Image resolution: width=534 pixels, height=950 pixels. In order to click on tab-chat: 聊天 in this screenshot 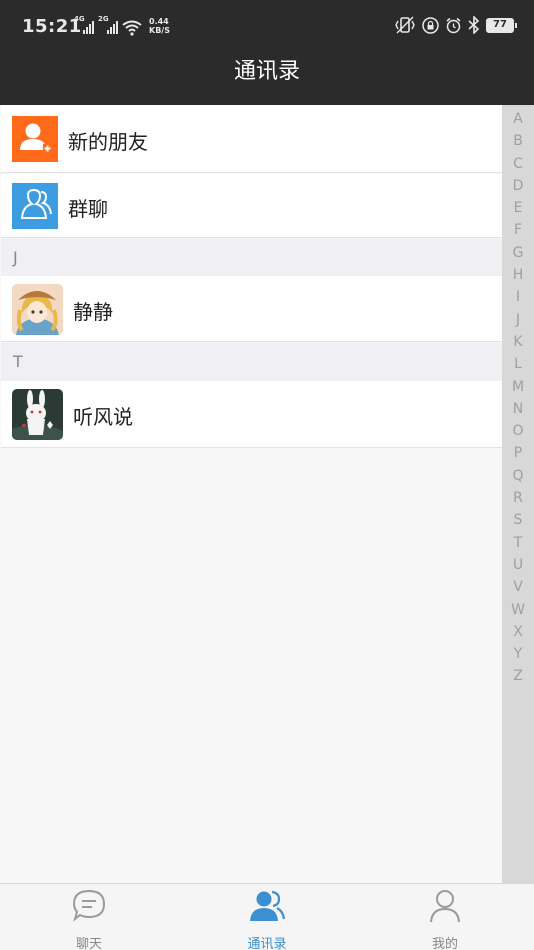, I will do `click(89, 917)`.